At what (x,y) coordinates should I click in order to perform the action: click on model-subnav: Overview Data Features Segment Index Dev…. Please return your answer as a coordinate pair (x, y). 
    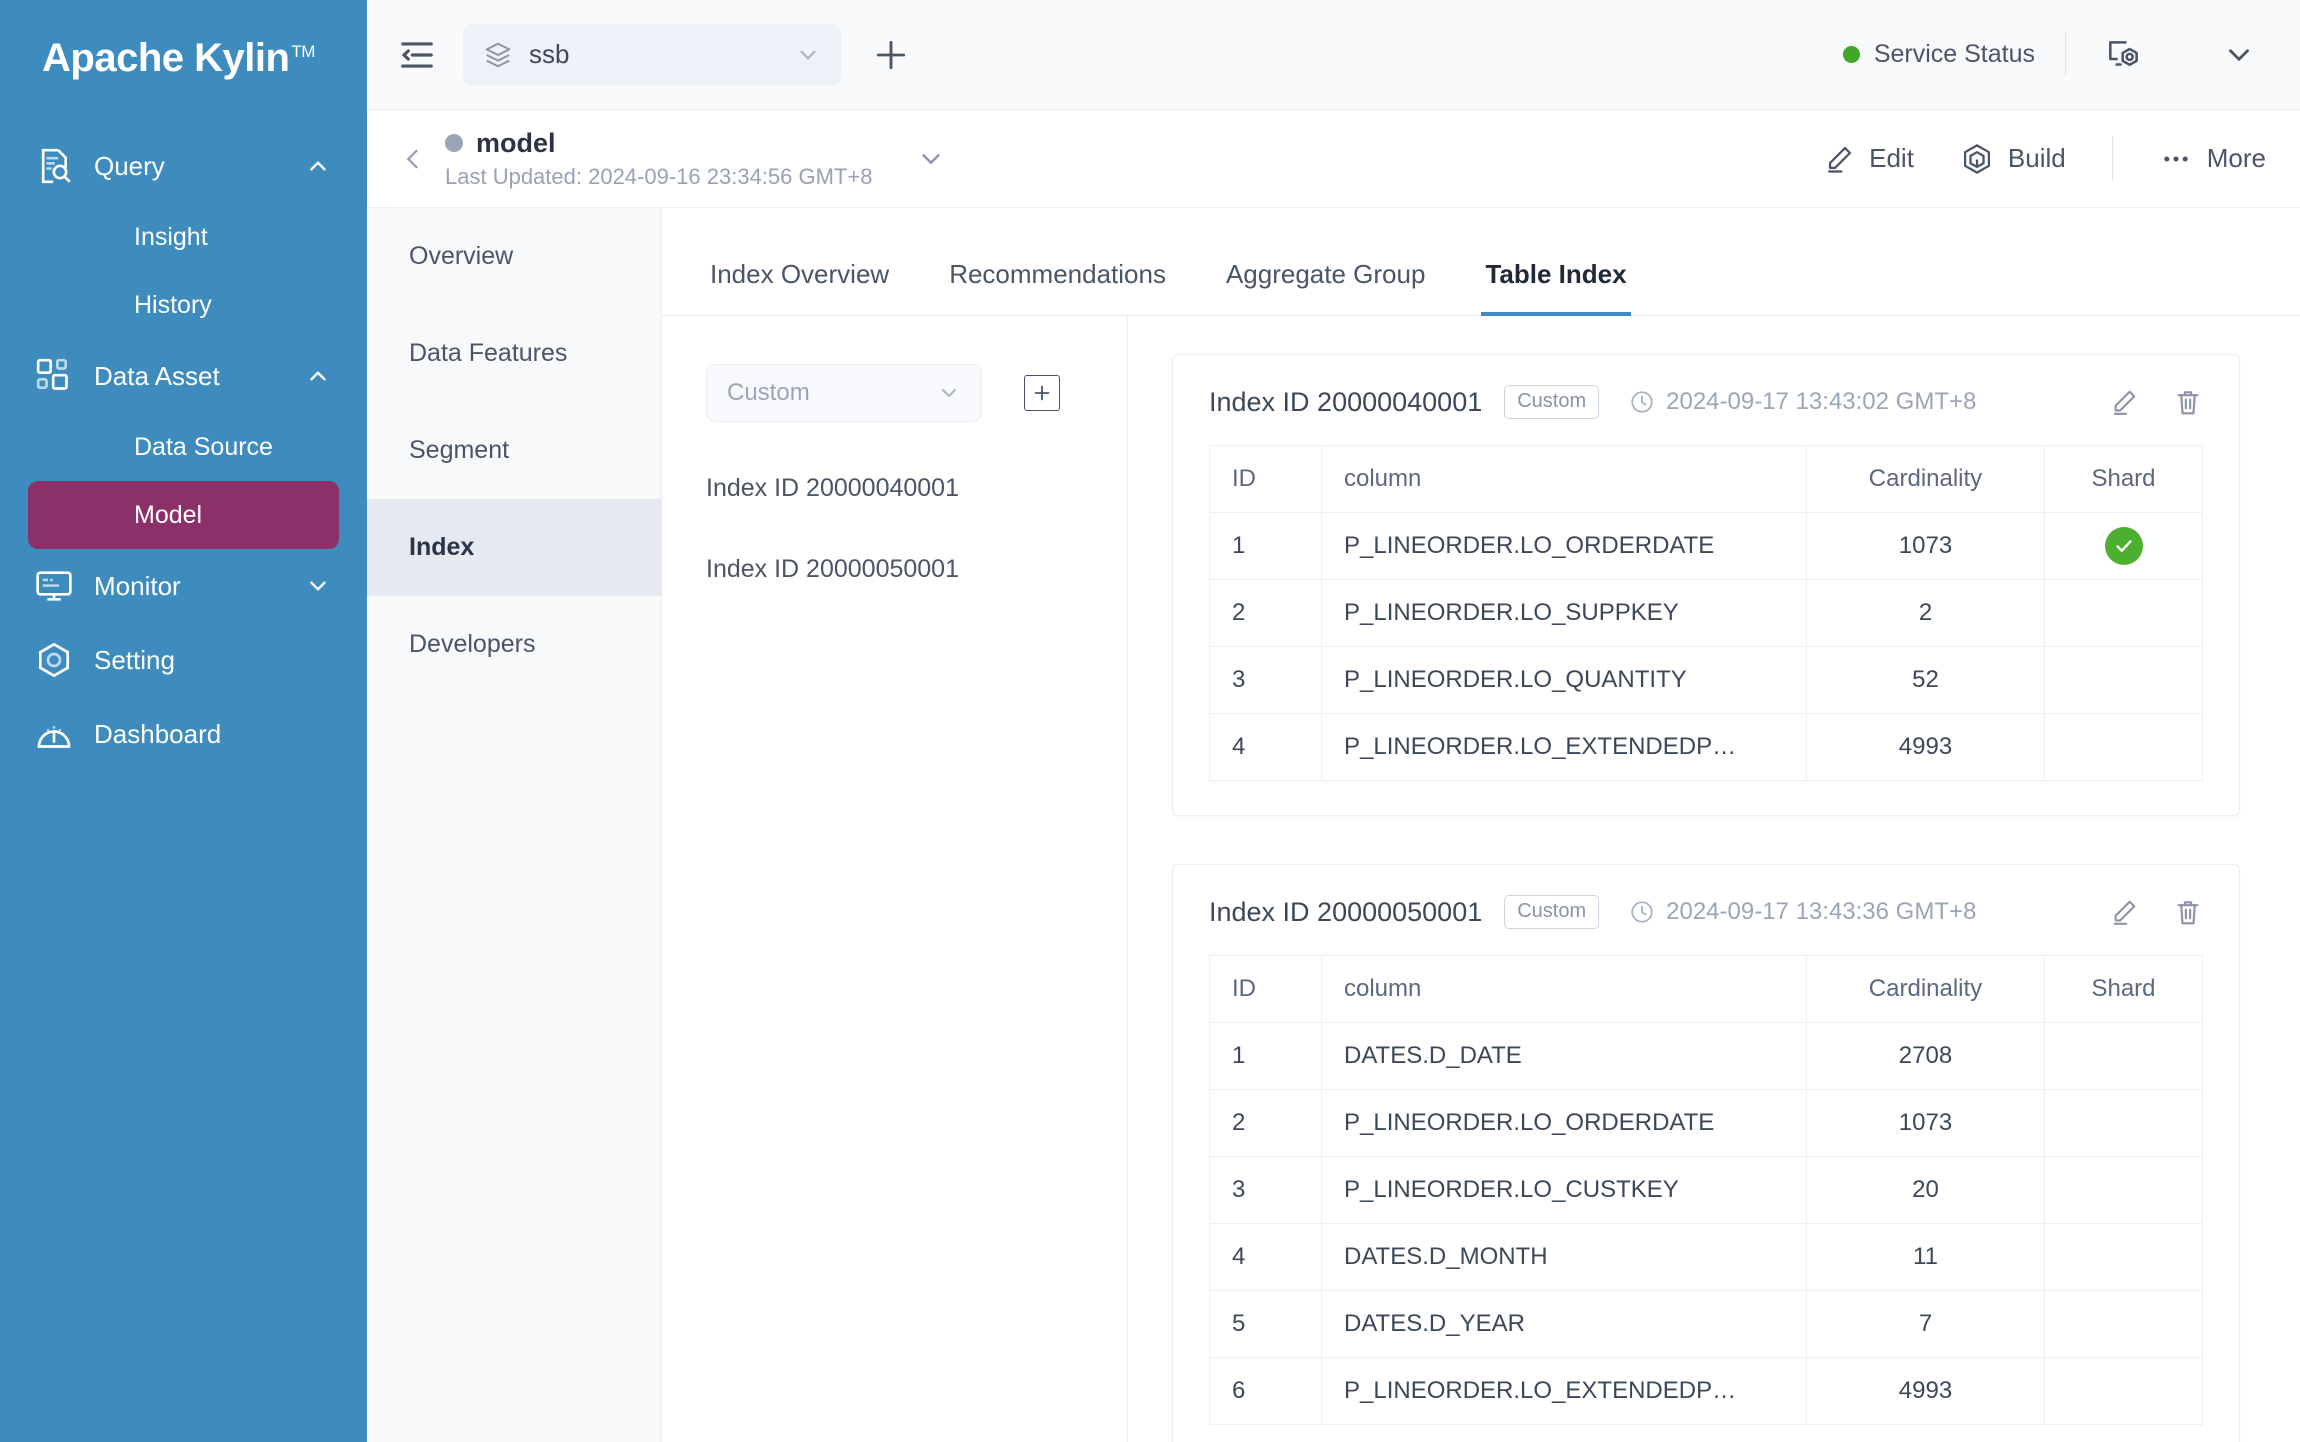
    Looking at the image, I should click on (514, 825).